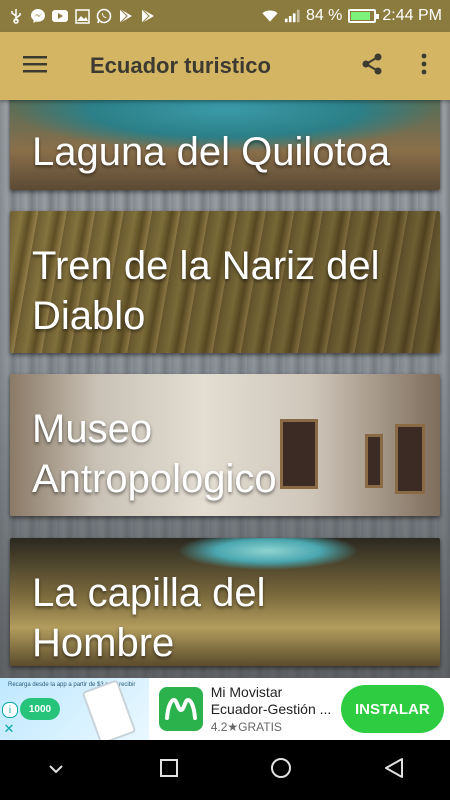 This screenshot has width=450, height=800. What do you see at coordinates (82, 16) in the screenshot?
I see `gallery-icon` at bounding box center [82, 16].